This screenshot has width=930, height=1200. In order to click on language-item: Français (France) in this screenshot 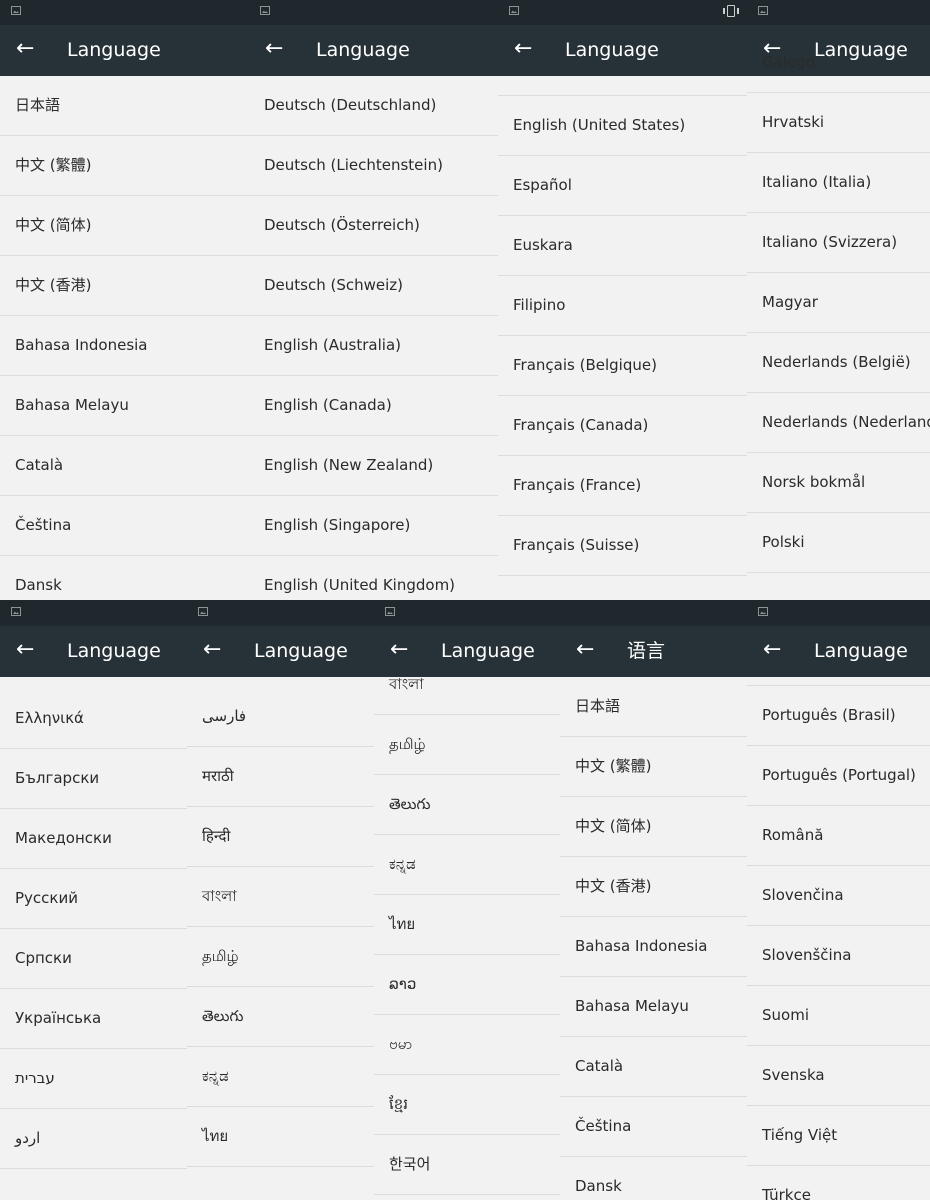, I will do `click(622, 486)`.